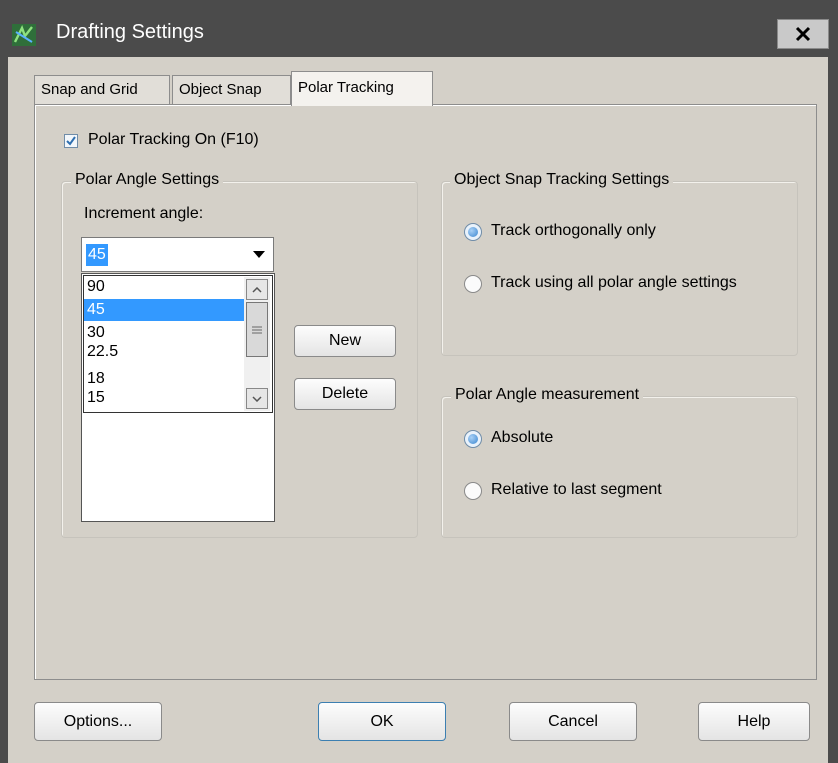 The width and height of the screenshot is (838, 763). Describe the element at coordinates (522, 437) in the screenshot. I see `absolute-label: Absolute` at that location.